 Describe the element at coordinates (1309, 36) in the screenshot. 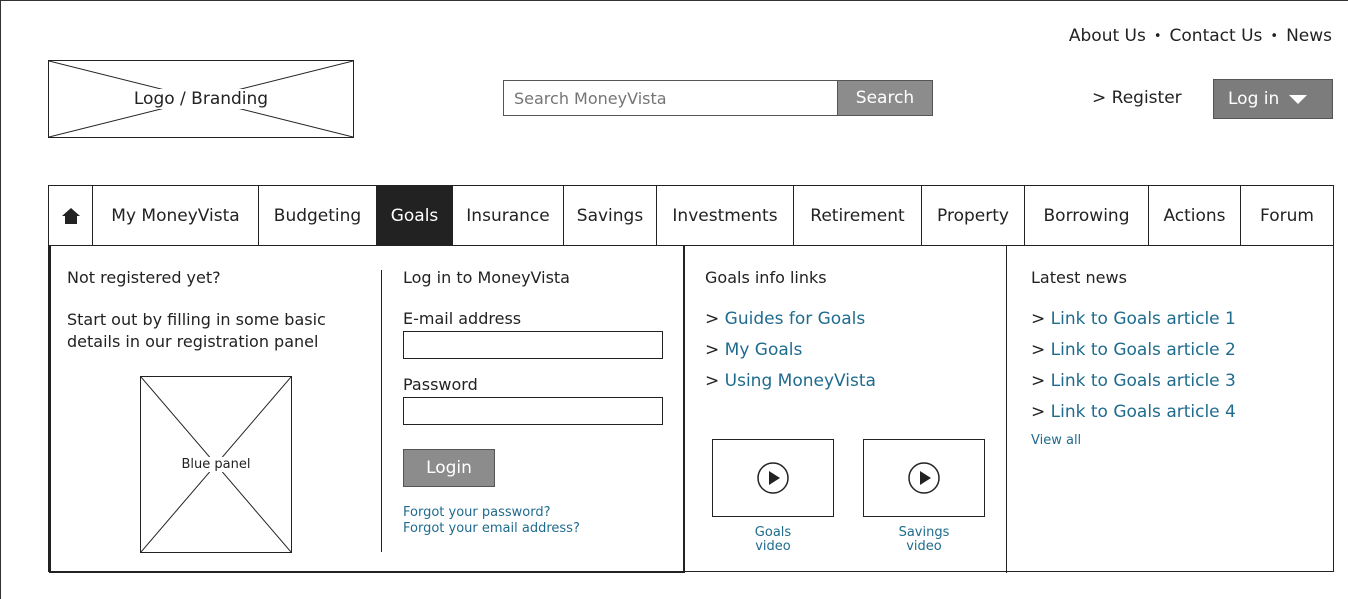

I see `news-link: News` at that location.